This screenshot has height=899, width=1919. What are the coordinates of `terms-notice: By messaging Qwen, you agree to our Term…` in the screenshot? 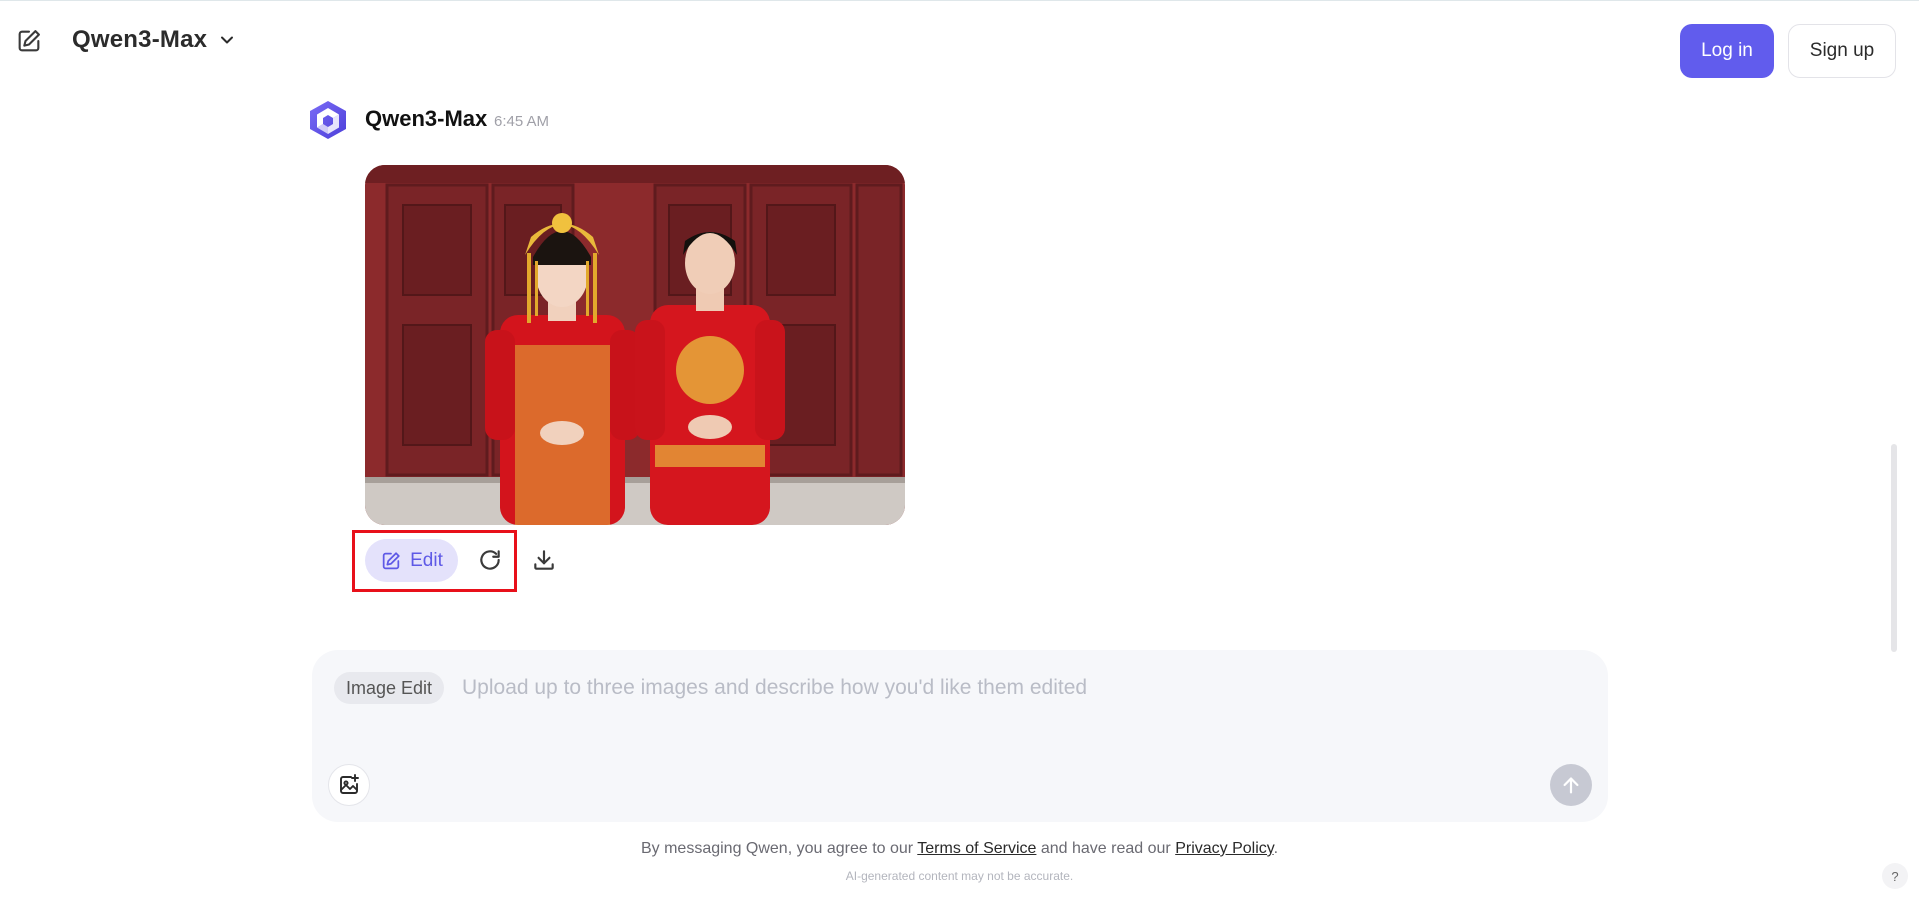 It's located at (959, 849).